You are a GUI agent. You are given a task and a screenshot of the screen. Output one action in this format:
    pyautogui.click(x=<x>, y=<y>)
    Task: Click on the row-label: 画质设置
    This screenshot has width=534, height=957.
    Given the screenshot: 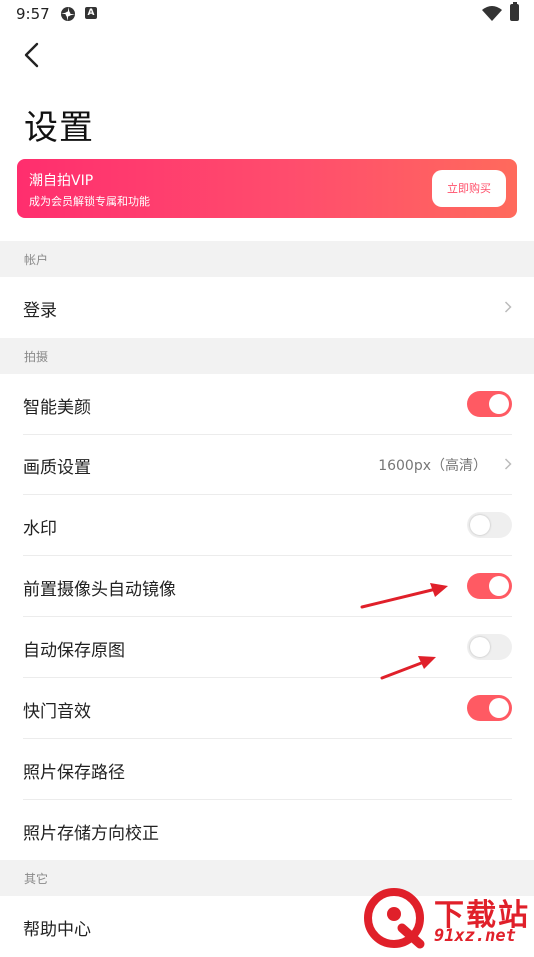 What is the action you would take?
    pyautogui.click(x=57, y=468)
    